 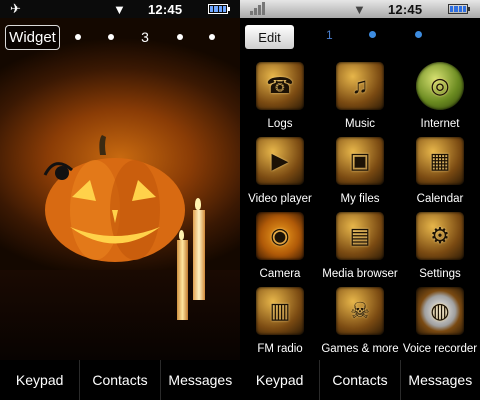 I want to click on film-icon: ▶, so click(x=280, y=161).